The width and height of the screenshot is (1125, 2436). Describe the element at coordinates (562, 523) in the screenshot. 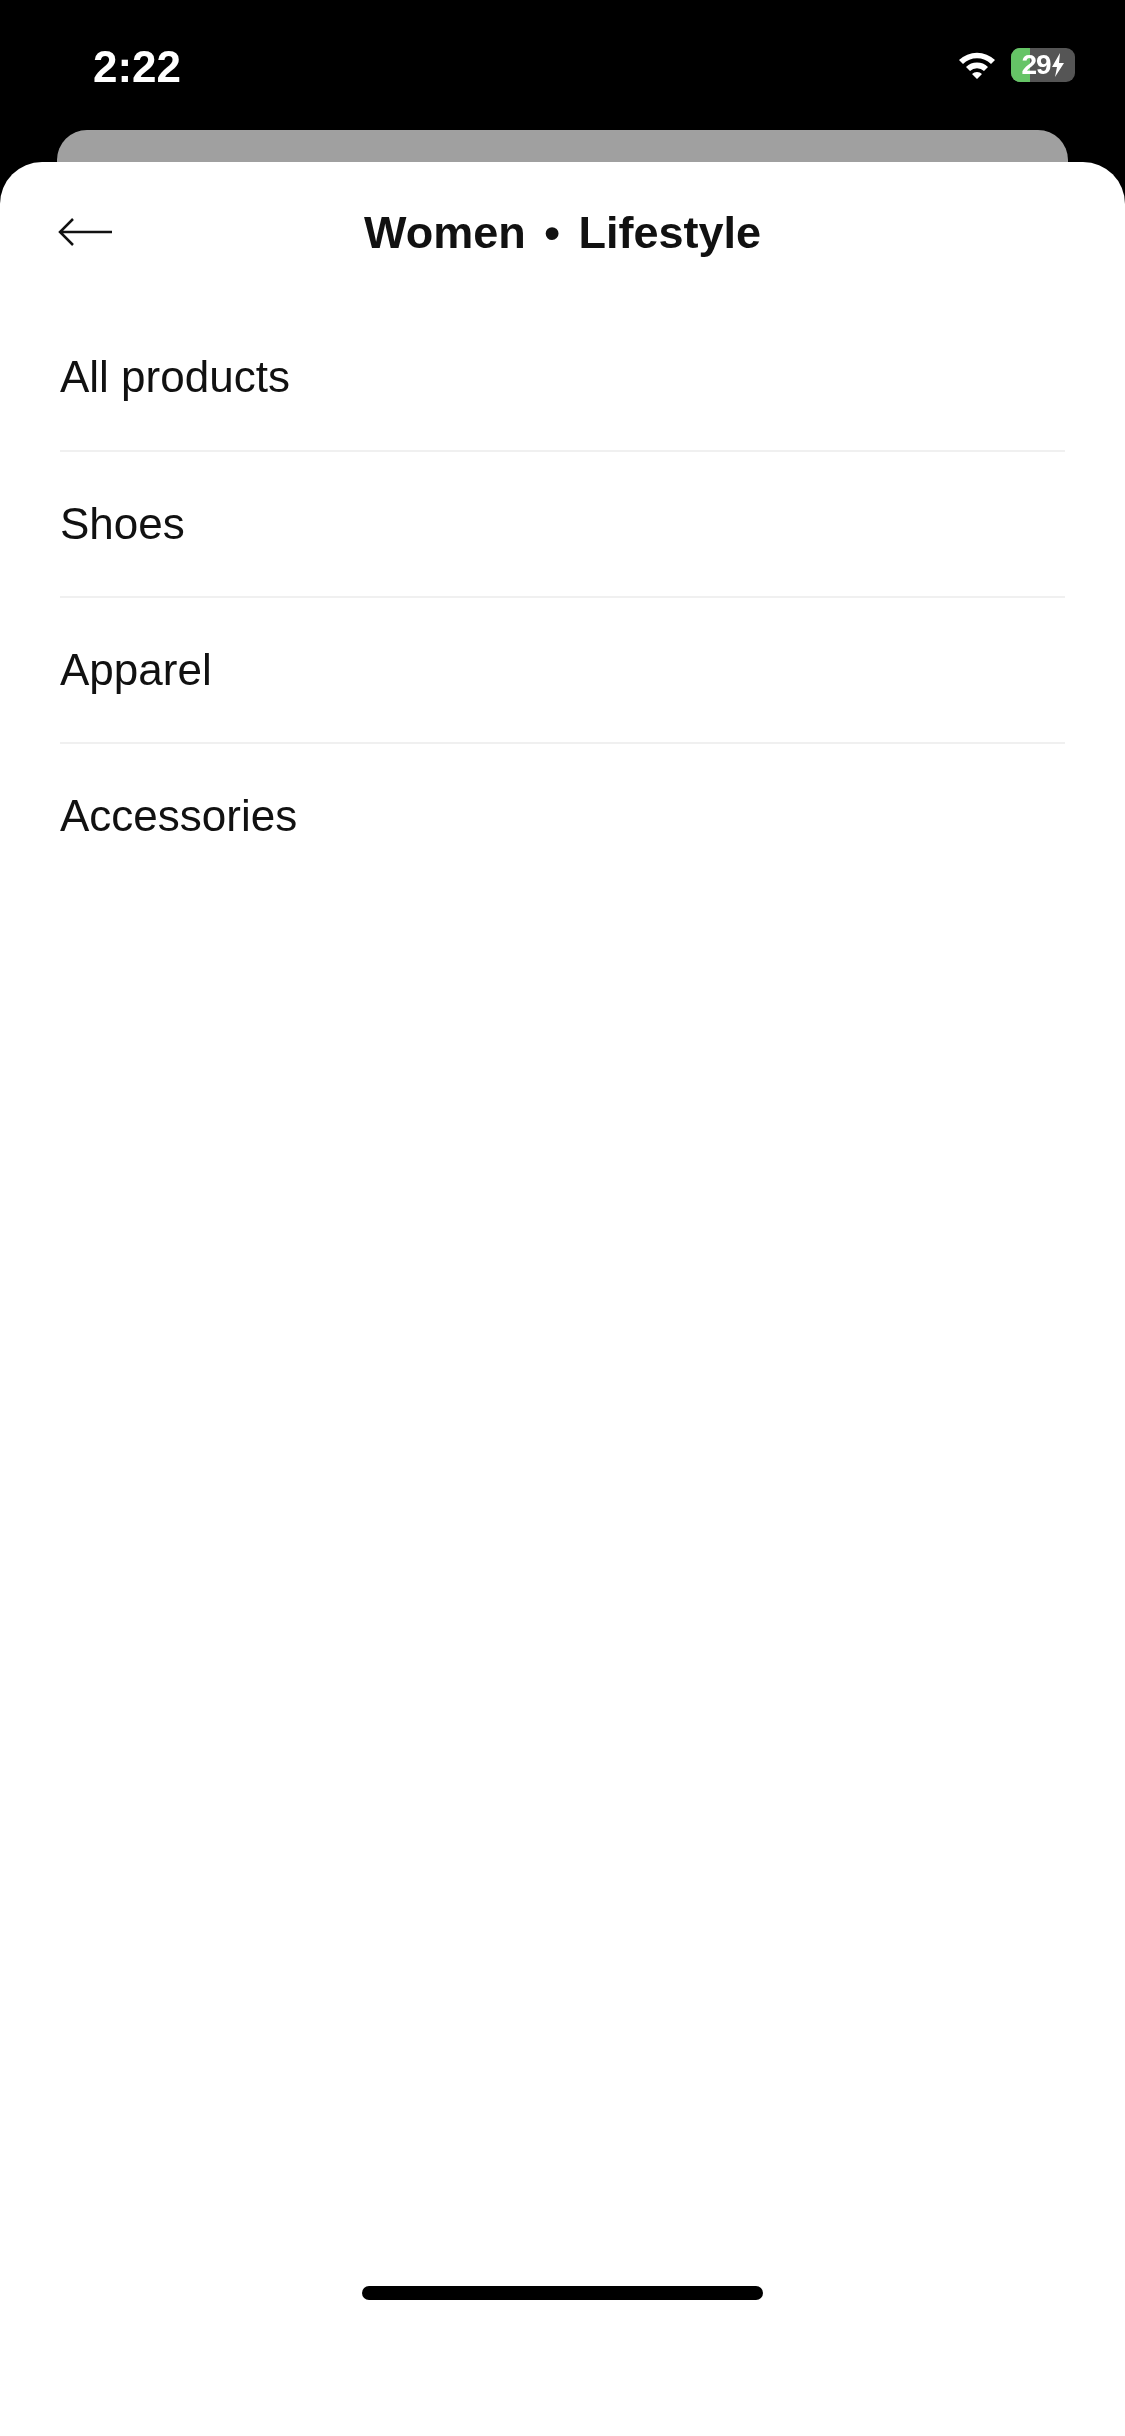

I see `category-item: Shoes` at that location.